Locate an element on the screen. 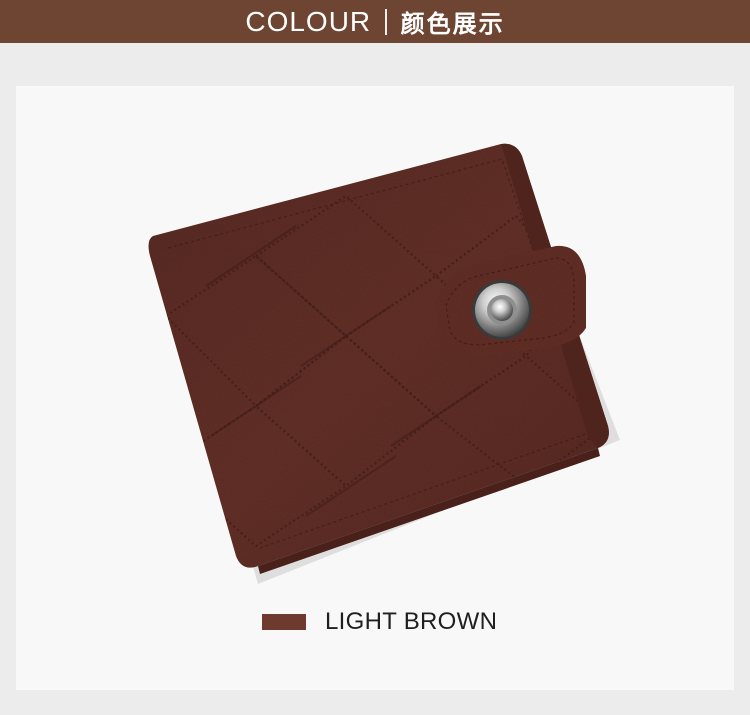 This screenshot has height=715, width=750. color-swatch is located at coordinates (284, 622).